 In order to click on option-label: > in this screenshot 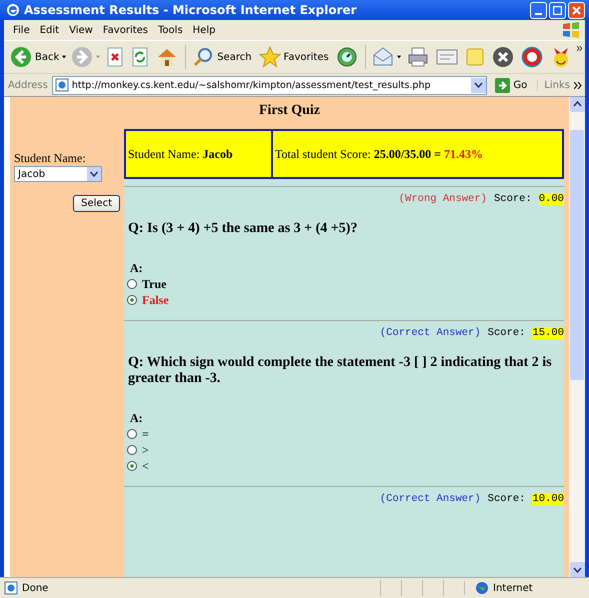, I will do `click(145, 450)`.